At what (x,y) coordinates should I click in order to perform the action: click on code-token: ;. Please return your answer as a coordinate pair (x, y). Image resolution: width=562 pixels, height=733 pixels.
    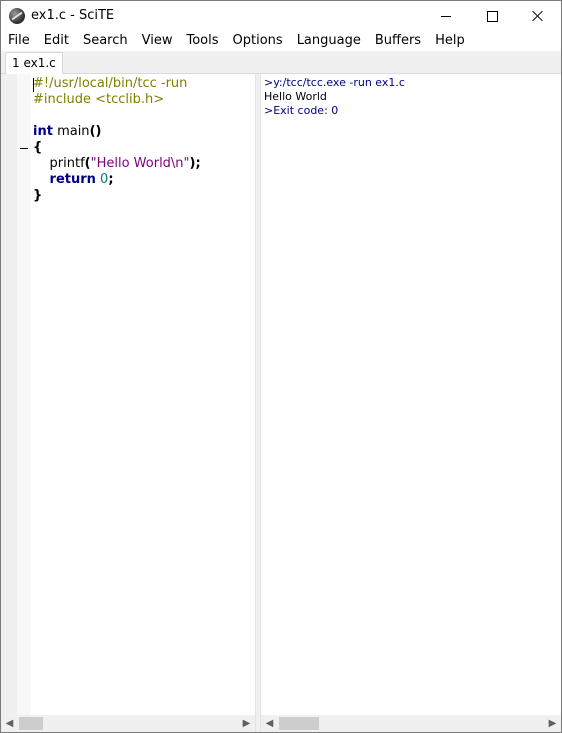
    Looking at the image, I should click on (111, 179).